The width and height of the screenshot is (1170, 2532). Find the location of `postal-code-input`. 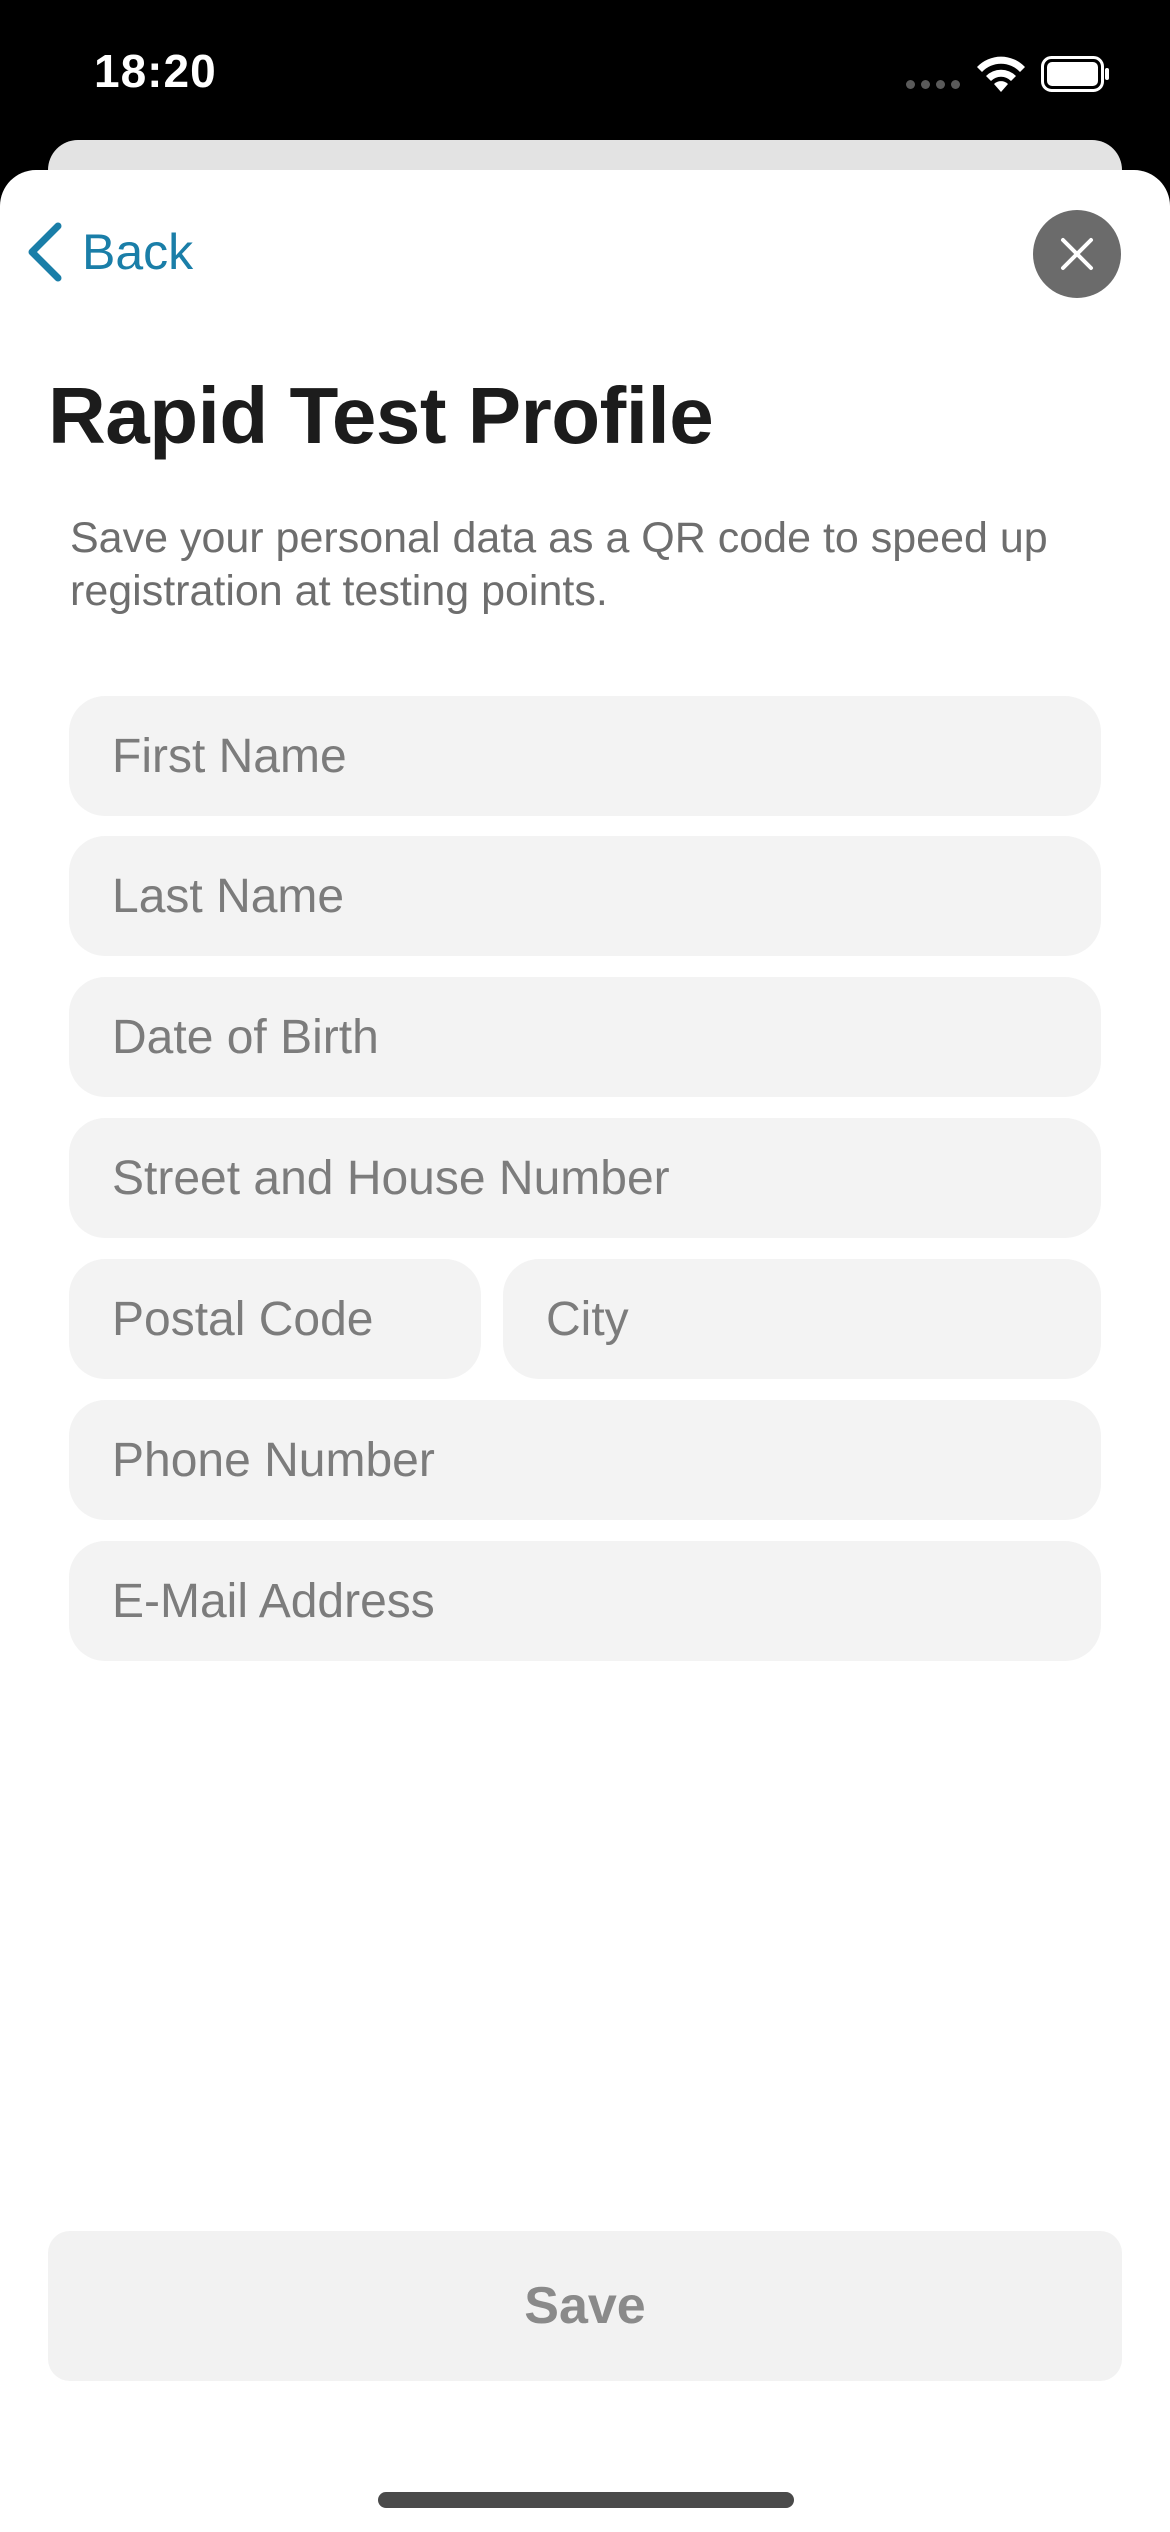

postal-code-input is located at coordinates (275, 1319).